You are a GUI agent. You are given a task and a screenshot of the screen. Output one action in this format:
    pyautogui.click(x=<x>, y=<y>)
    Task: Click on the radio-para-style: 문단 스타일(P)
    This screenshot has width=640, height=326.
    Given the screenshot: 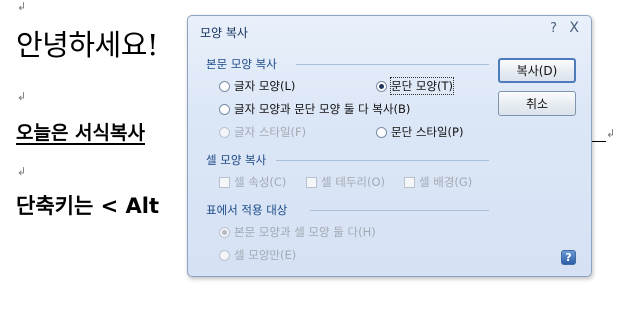 What is the action you would take?
    pyautogui.click(x=419, y=132)
    